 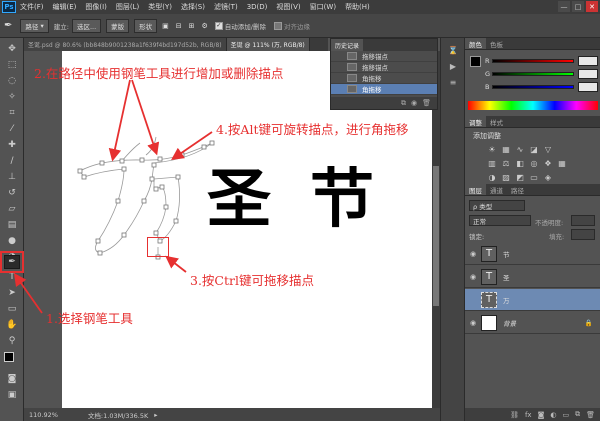 What do you see at coordinates (179, 26) in the screenshot?
I see `path-align-icon: ⊟` at bounding box center [179, 26].